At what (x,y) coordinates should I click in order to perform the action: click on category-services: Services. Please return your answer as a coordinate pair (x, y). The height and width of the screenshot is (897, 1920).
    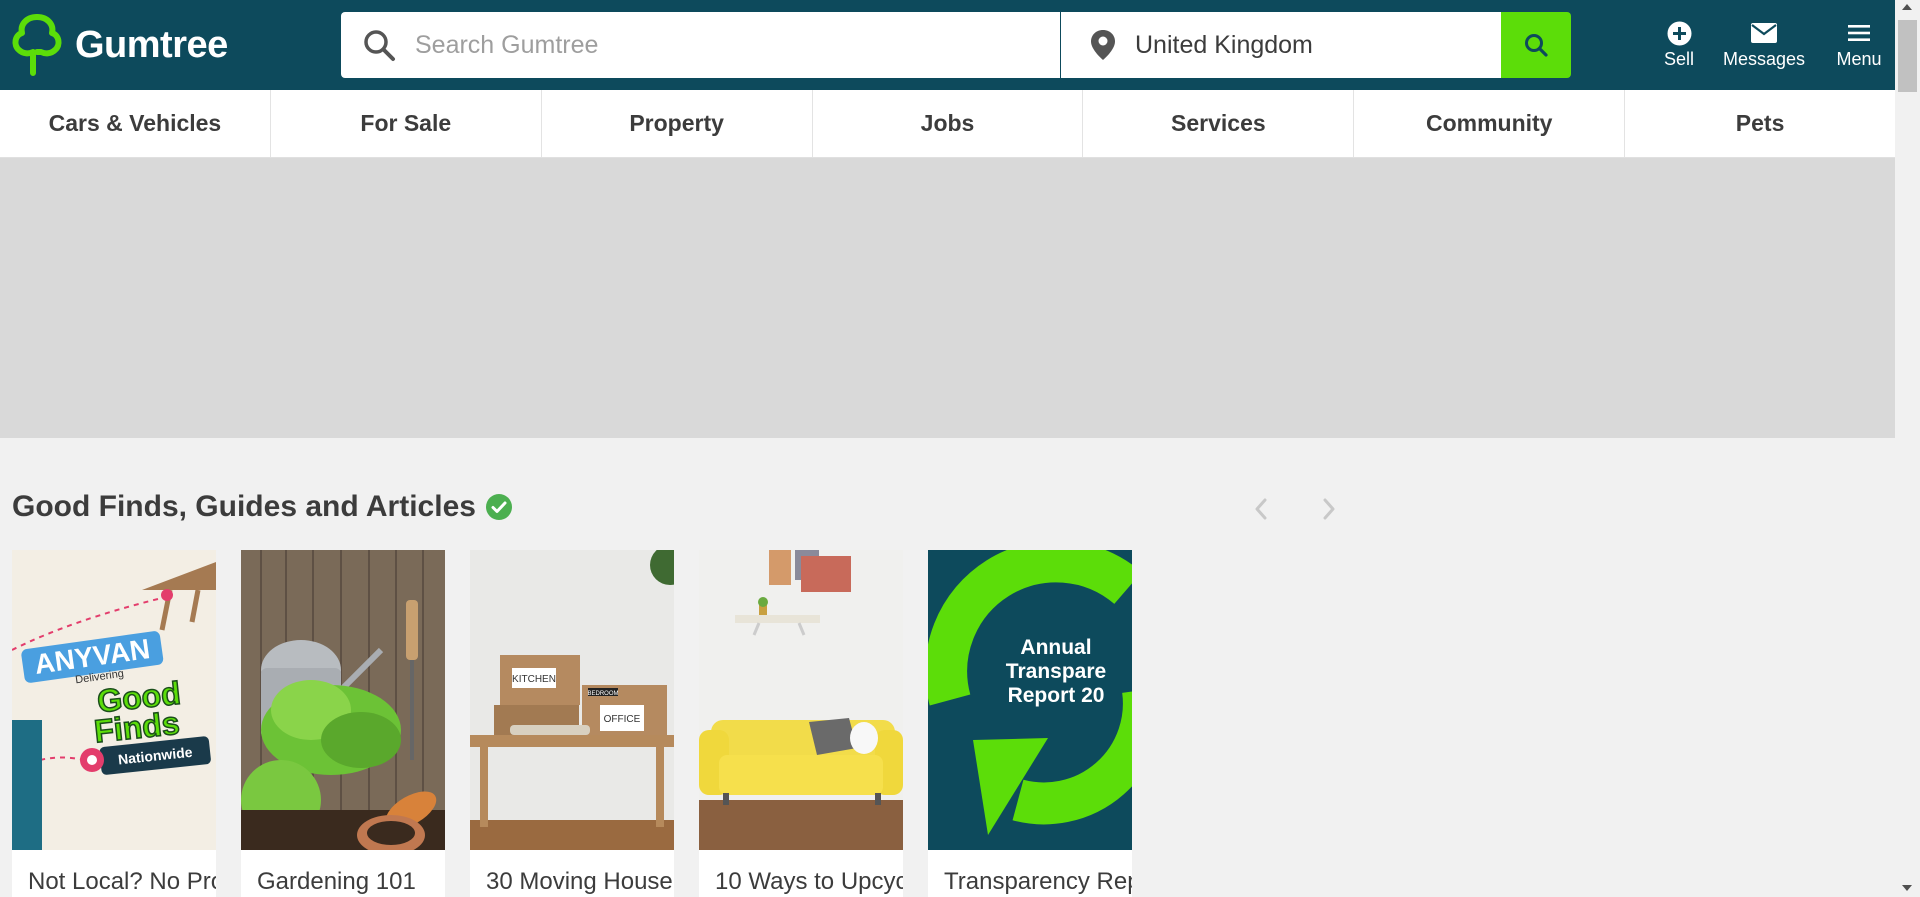
    Looking at the image, I should click on (1219, 123).